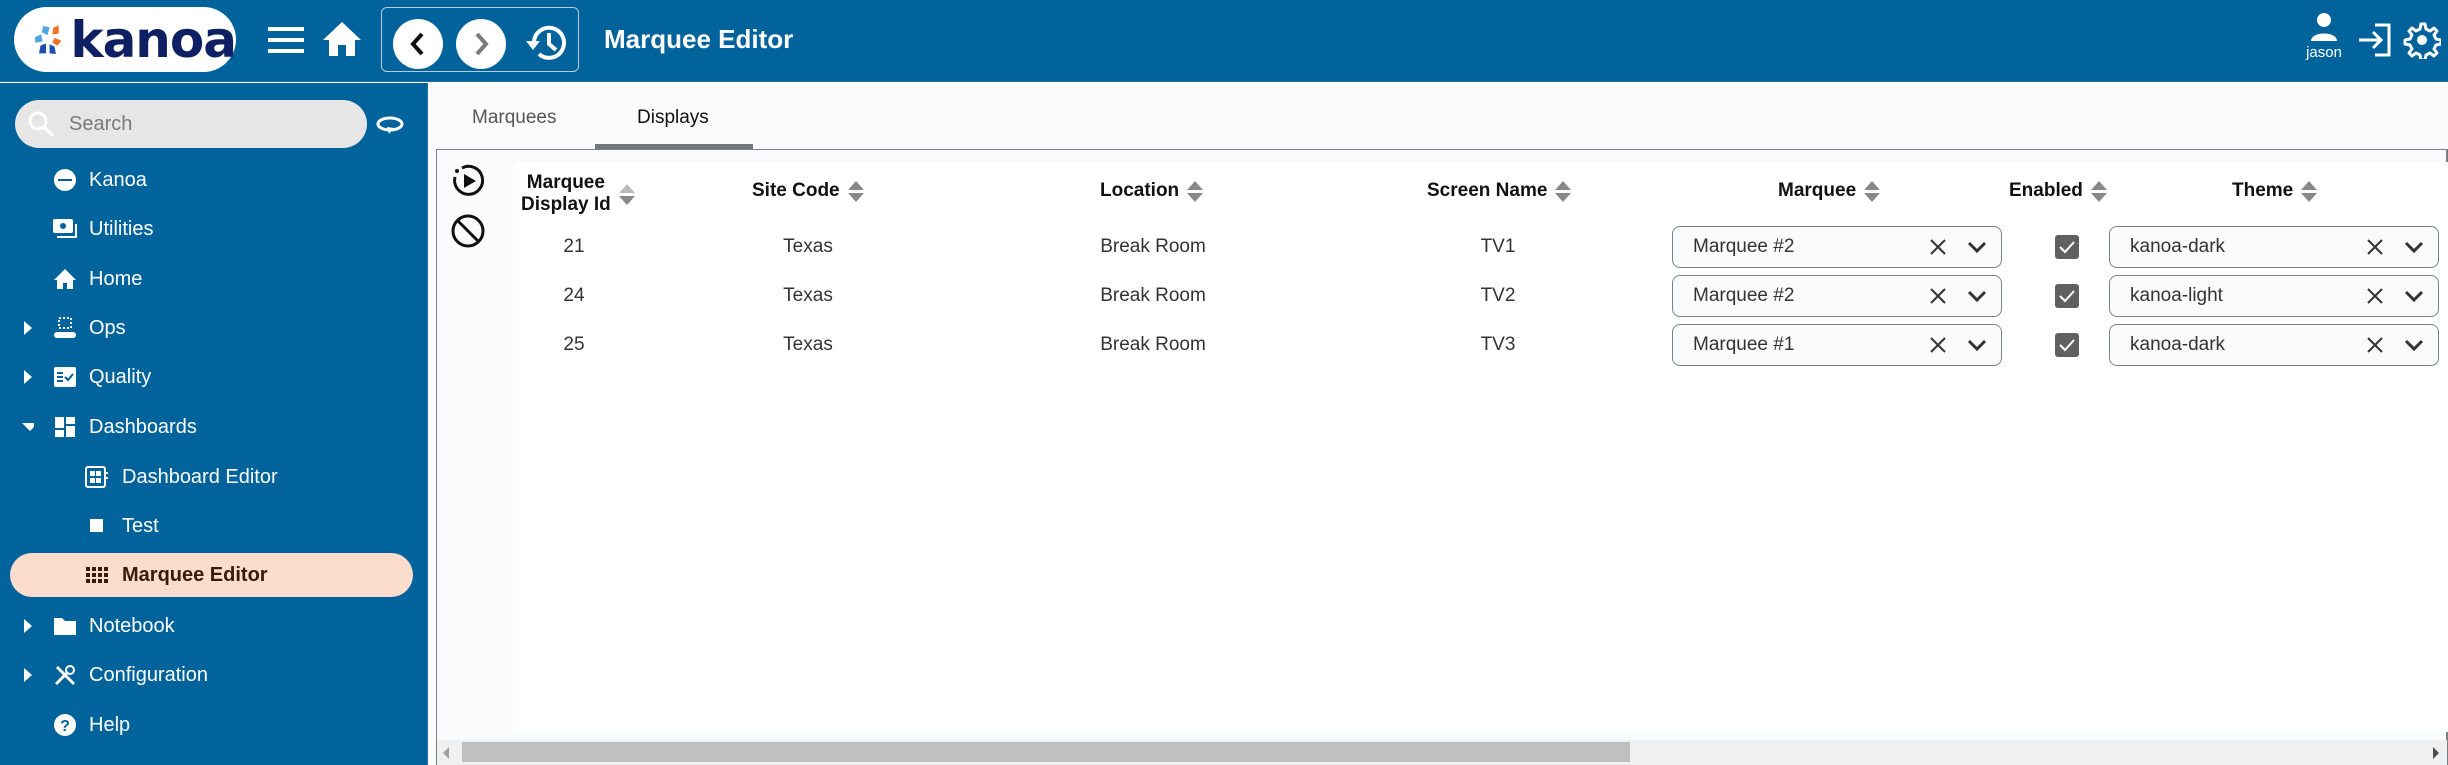  I want to click on run-icon, so click(468, 181).